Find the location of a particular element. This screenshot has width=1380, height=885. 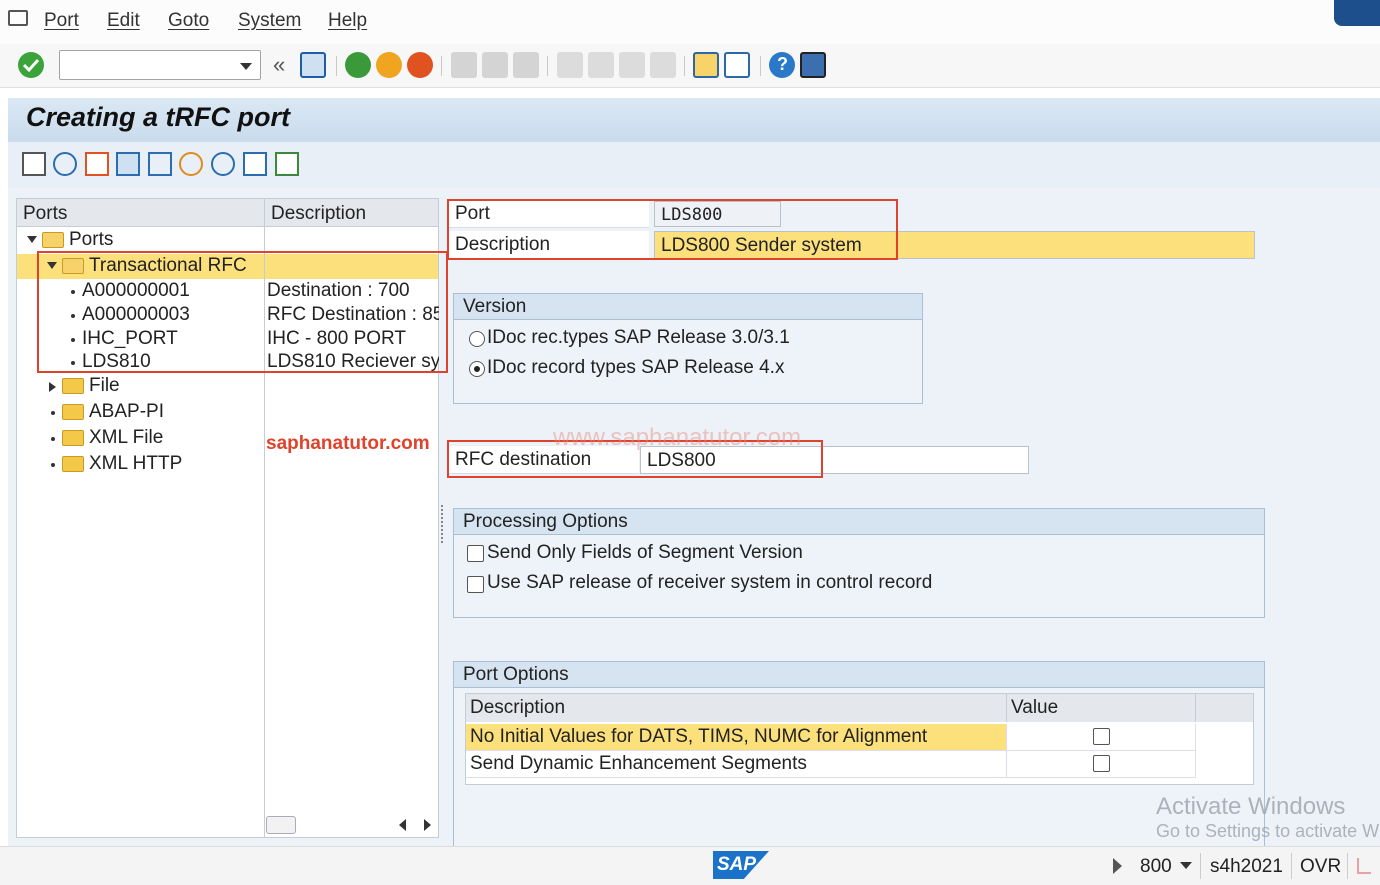

use-receiver-release-checkbox is located at coordinates (475, 584).